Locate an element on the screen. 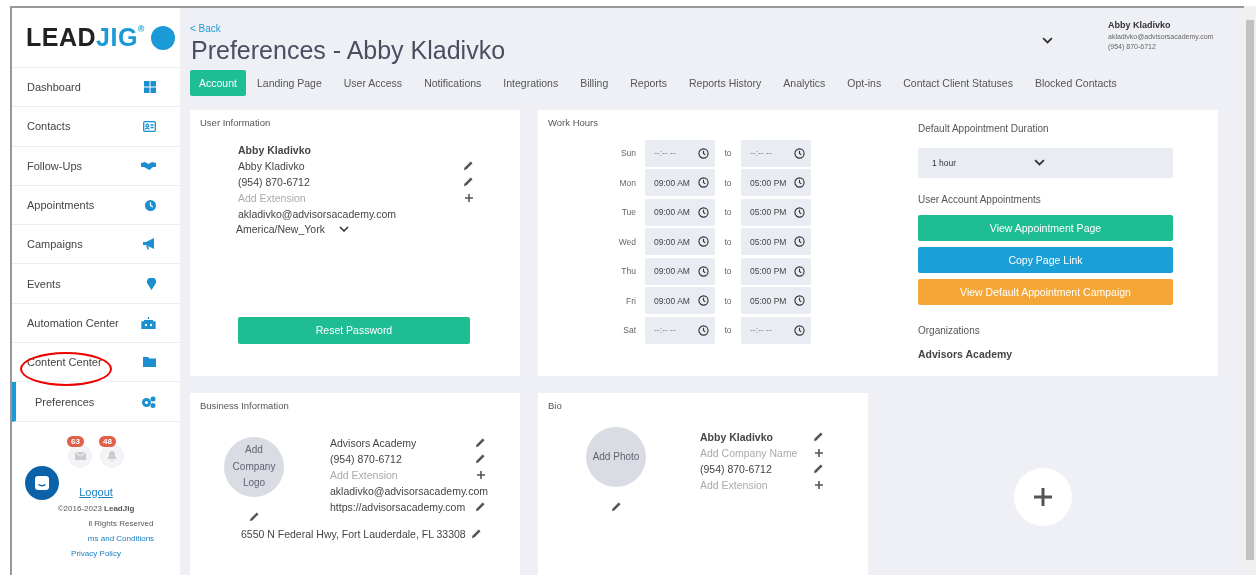 This screenshot has height=575, width=1256. megaphone-icon is located at coordinates (149, 244).